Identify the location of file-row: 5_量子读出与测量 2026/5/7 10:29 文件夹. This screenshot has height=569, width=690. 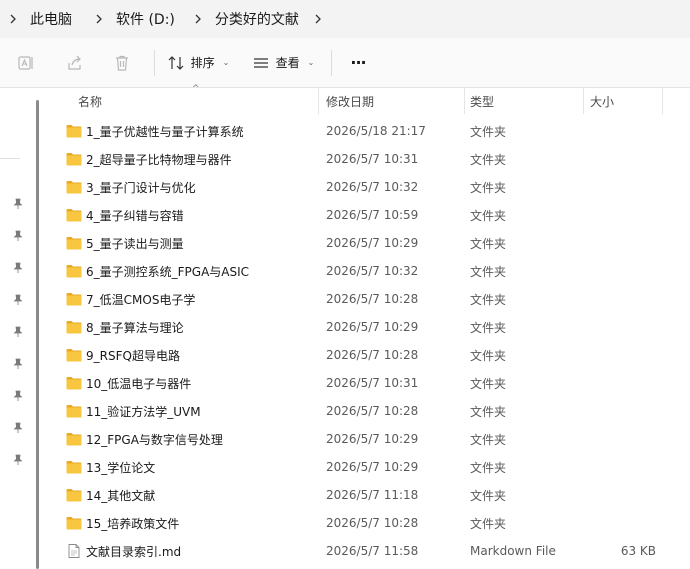
(365, 243).